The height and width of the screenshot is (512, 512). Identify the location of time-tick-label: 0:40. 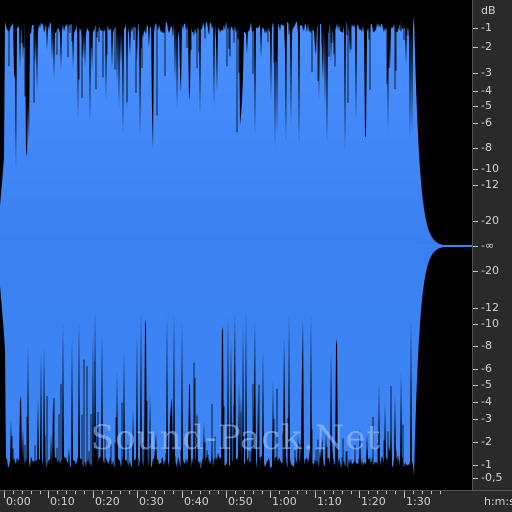
(196, 501).